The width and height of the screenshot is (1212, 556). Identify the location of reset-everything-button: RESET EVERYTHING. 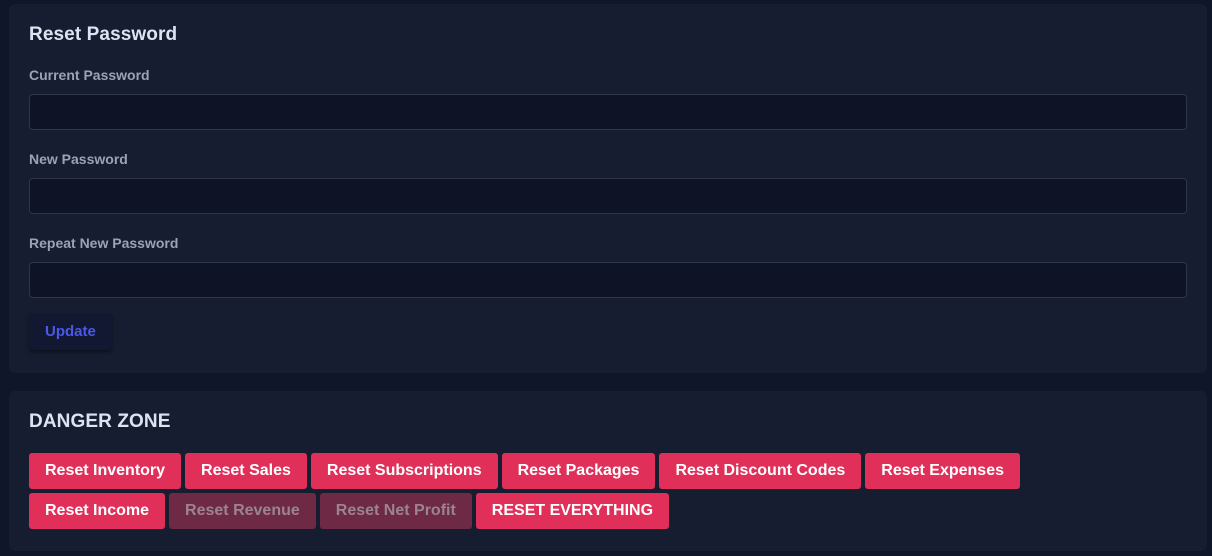
(572, 511).